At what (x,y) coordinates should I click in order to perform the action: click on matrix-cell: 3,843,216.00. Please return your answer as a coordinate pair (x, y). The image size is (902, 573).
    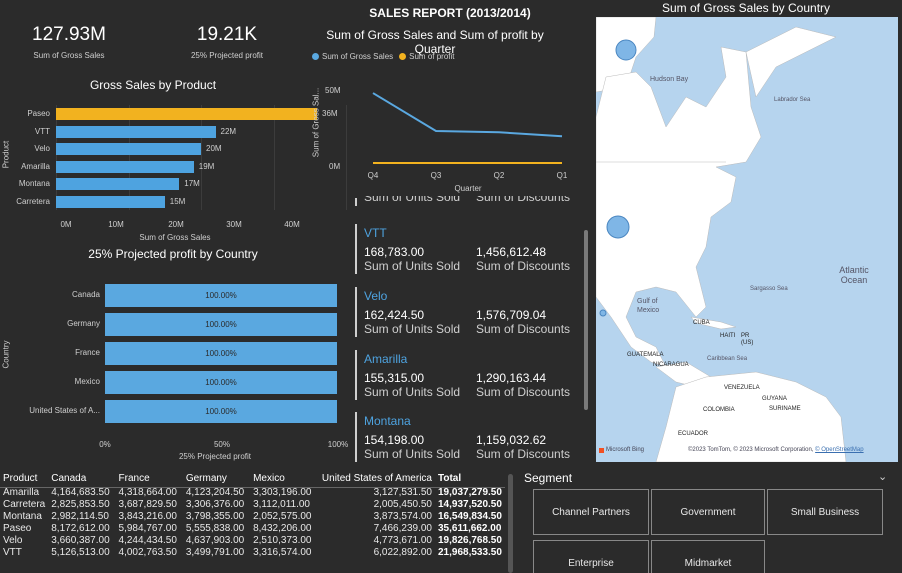
    Looking at the image, I should click on (147, 516).